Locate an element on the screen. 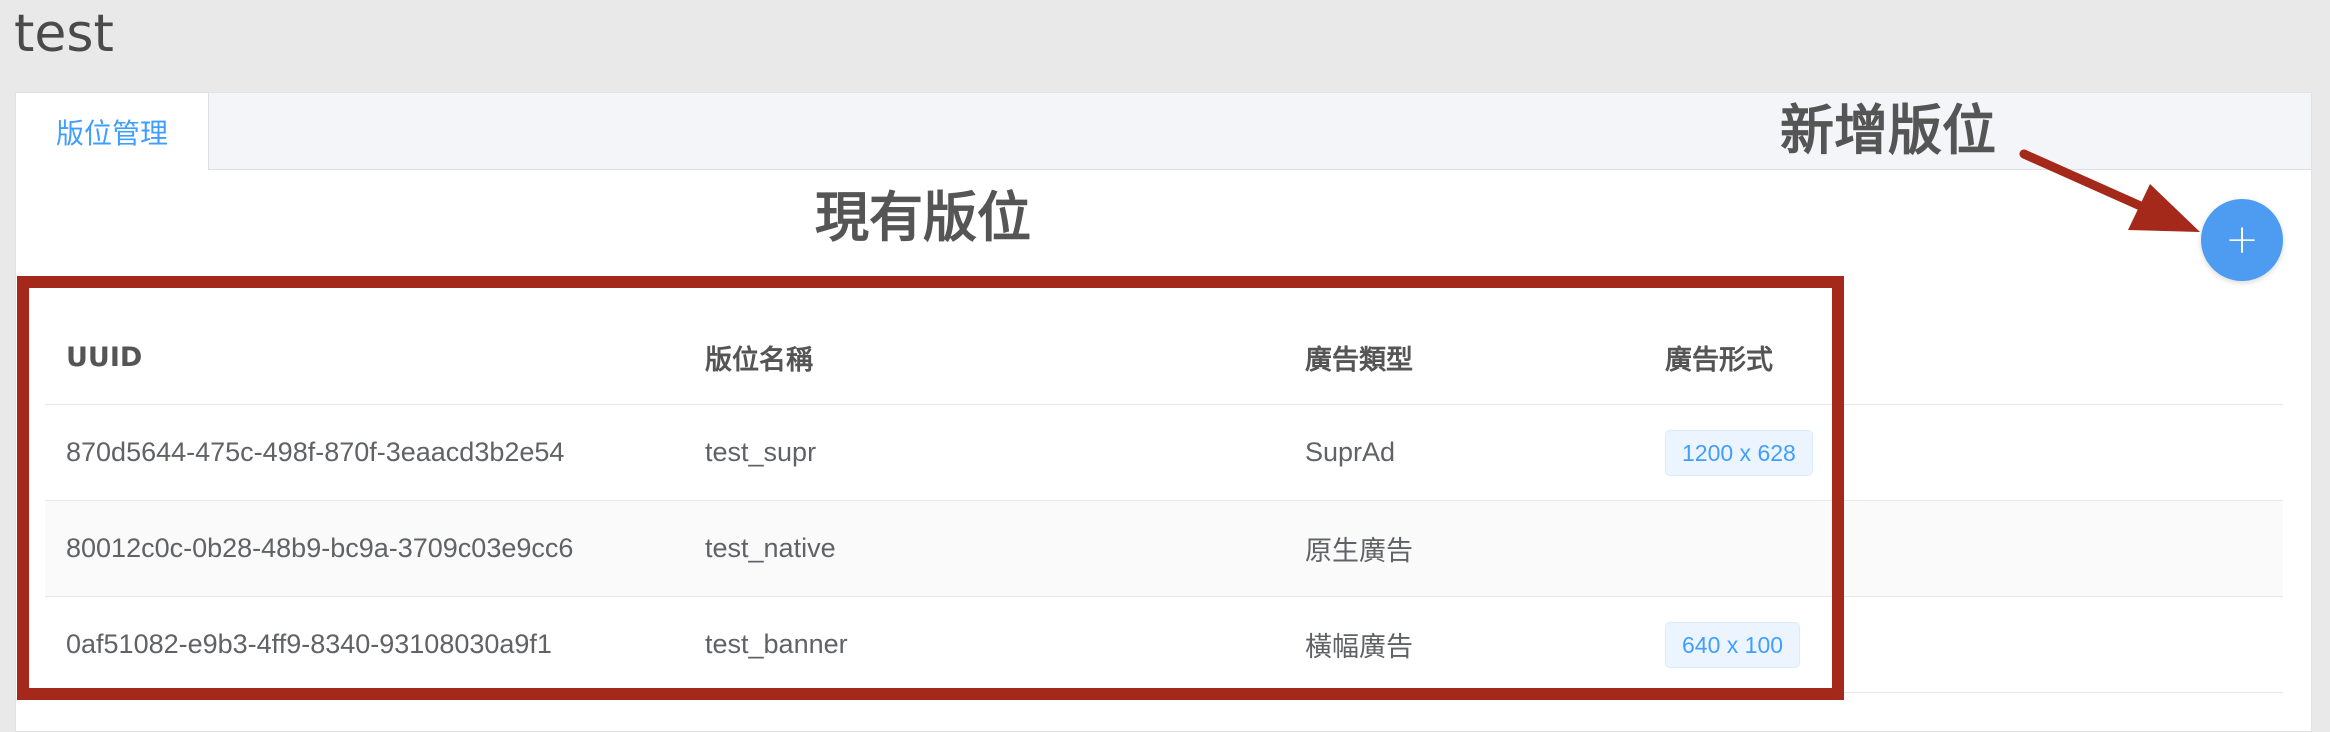 Image resolution: width=2330 pixels, height=732 pixels. cell-ad-type: SuprAd is located at coordinates (1350, 452).